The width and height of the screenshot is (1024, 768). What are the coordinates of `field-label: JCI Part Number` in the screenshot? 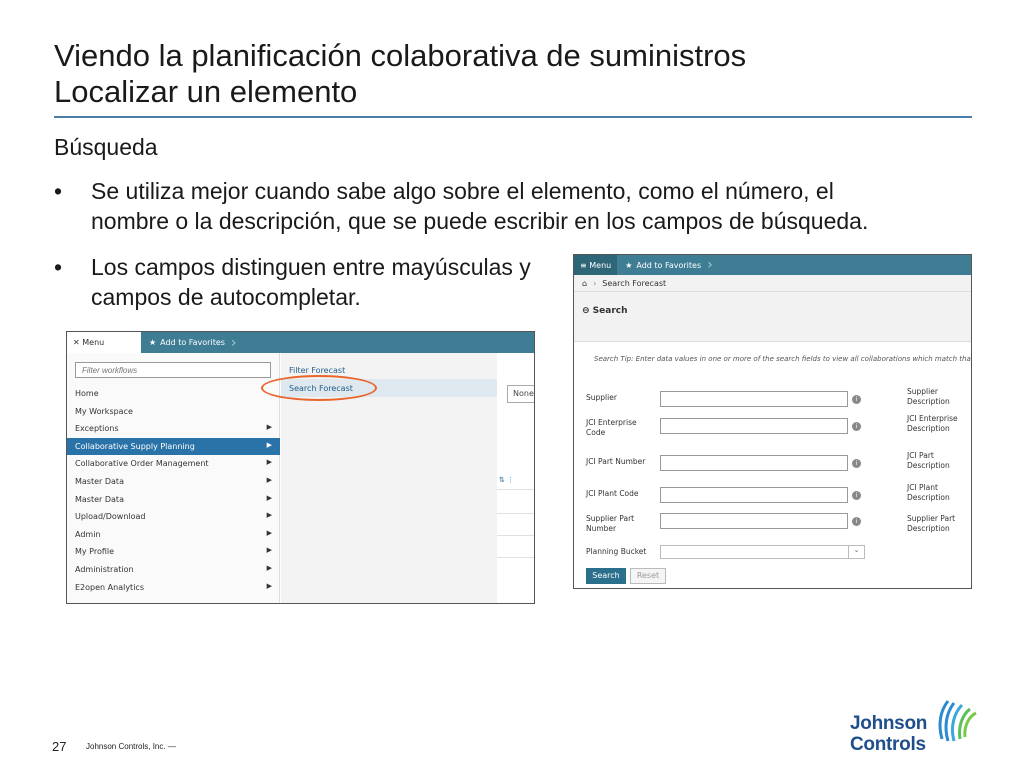 It's located at (616, 461).